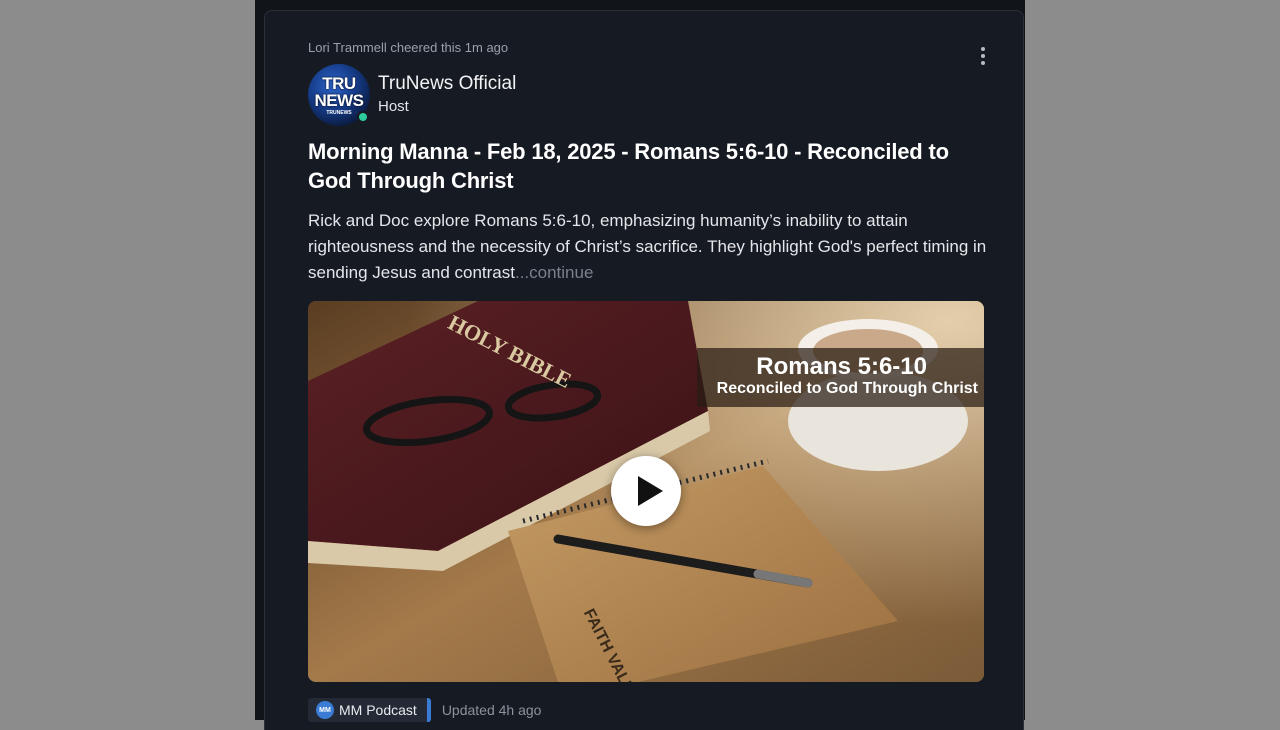 The image size is (1280, 730). What do you see at coordinates (554, 272) in the screenshot?
I see `continue-link: ...continue` at bounding box center [554, 272].